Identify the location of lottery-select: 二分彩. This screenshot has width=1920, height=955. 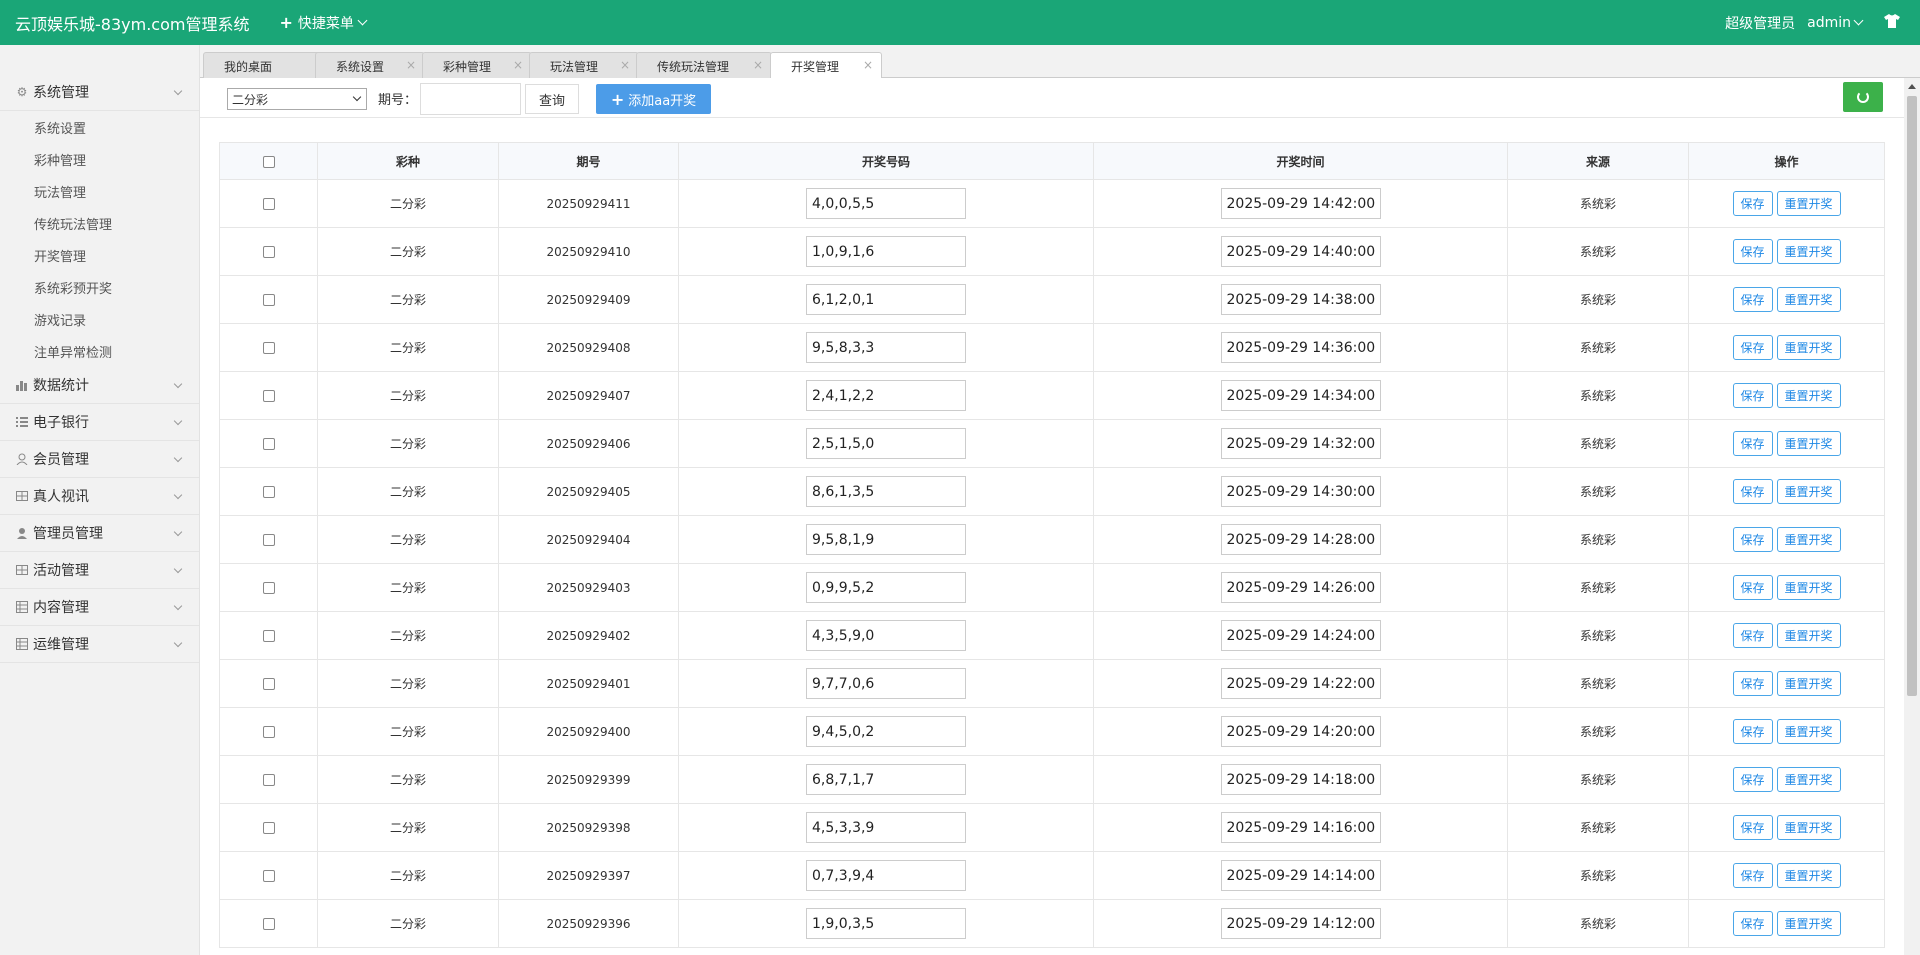
(297, 99).